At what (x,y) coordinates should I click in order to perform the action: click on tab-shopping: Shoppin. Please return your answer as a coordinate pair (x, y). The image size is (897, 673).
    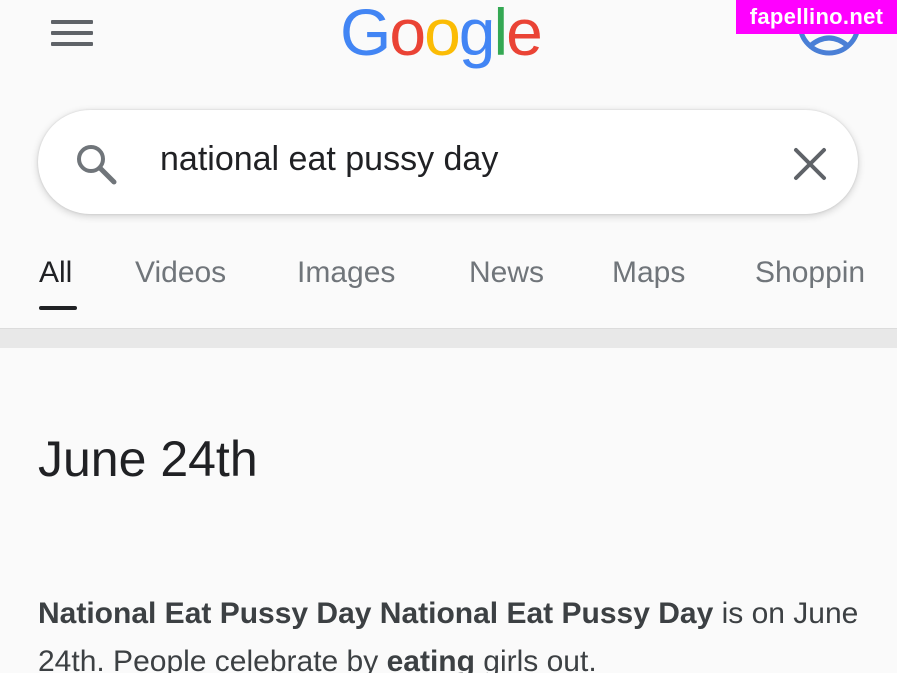
    Looking at the image, I should click on (810, 273).